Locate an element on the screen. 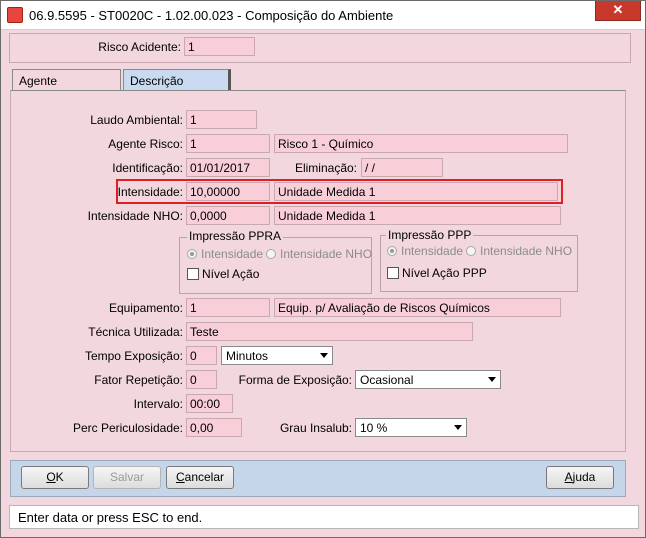 This screenshot has height=538, width=646. ppp-nivel-acao-label: Nível Ação PPP is located at coordinates (444, 273).